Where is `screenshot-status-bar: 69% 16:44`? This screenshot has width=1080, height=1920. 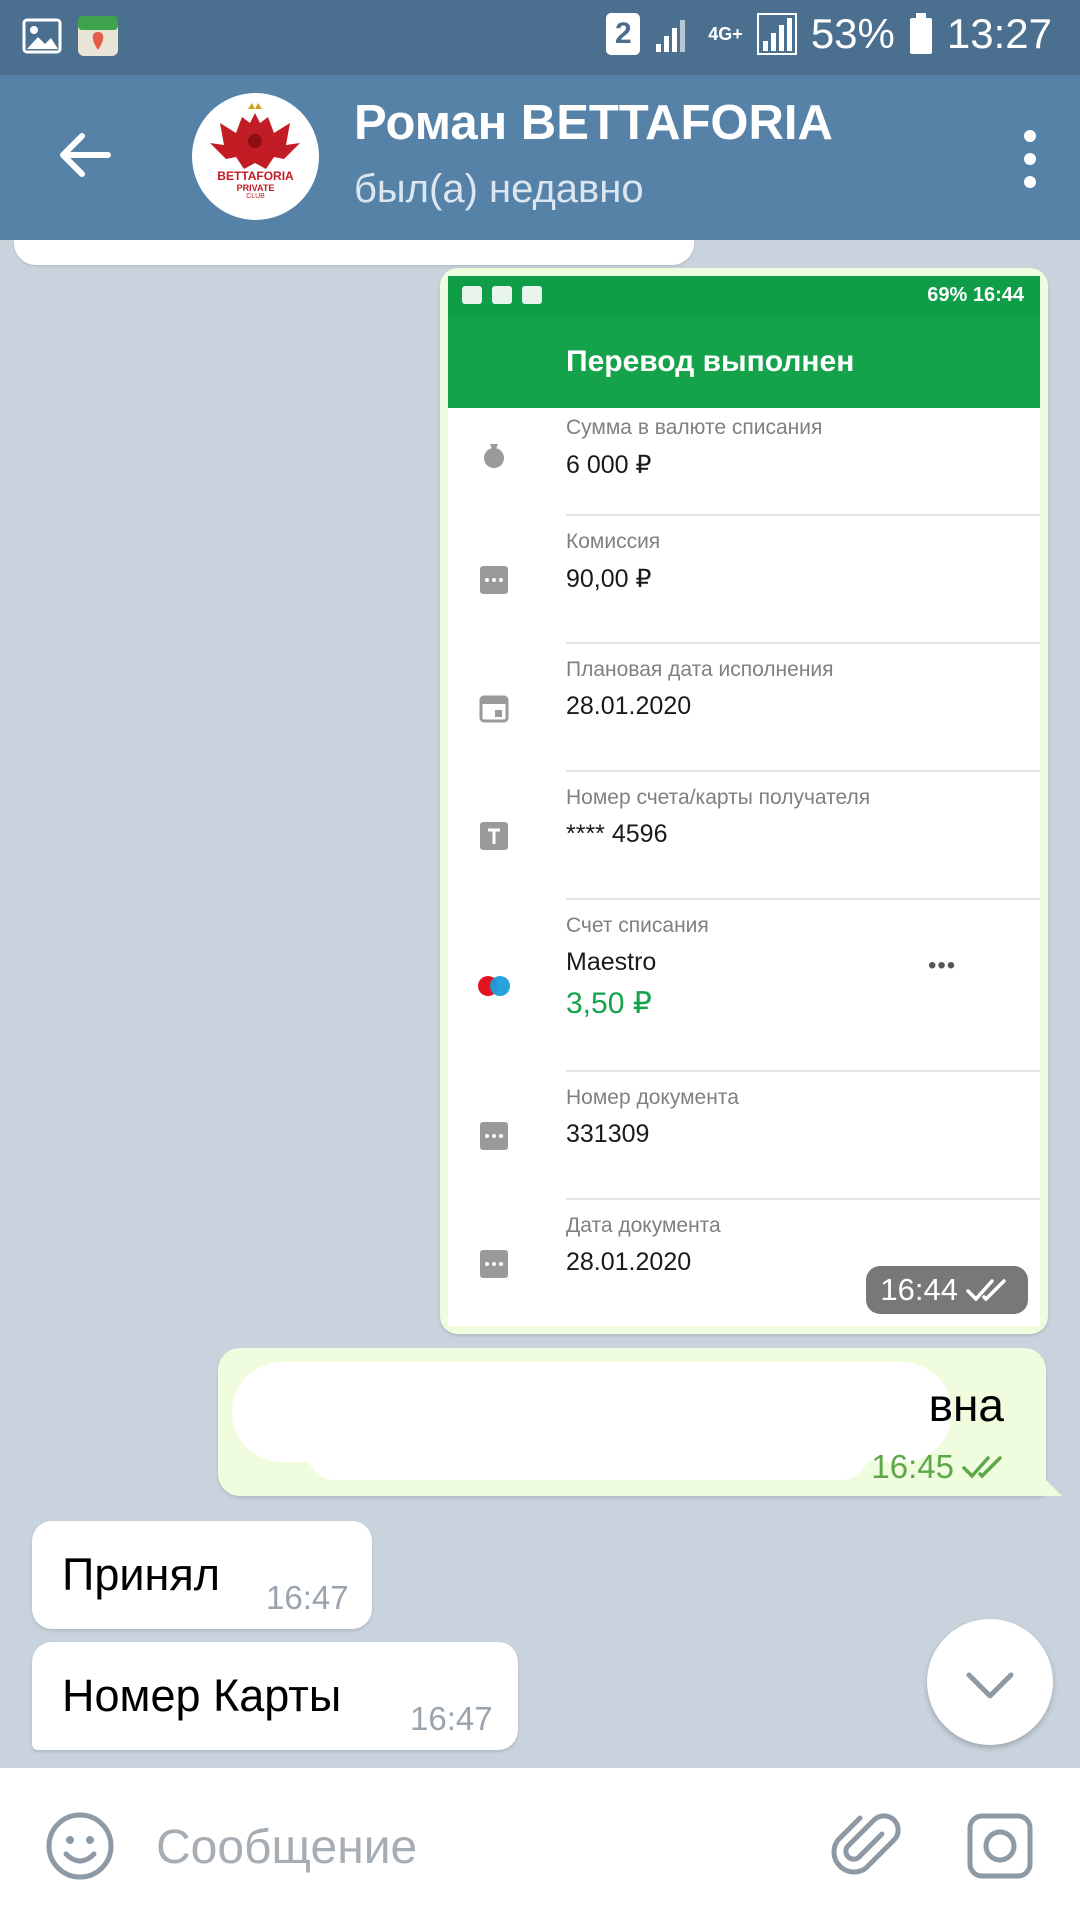
screenshot-status-bar: 69% 16:44 is located at coordinates (744, 296).